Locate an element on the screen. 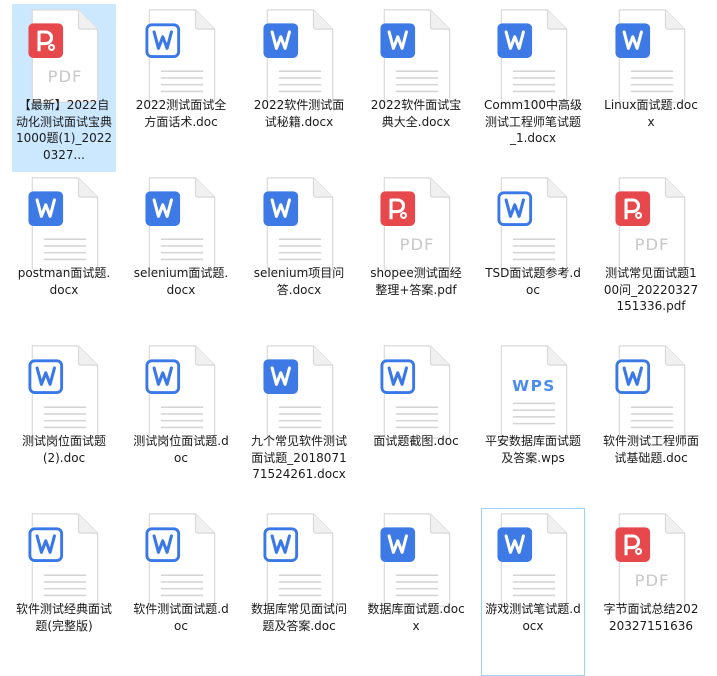 Image resolution: width=717 pixels, height=676 pixels. file-name: 测试常见面试题100问_20220327151336.pdf is located at coordinates (651, 289).